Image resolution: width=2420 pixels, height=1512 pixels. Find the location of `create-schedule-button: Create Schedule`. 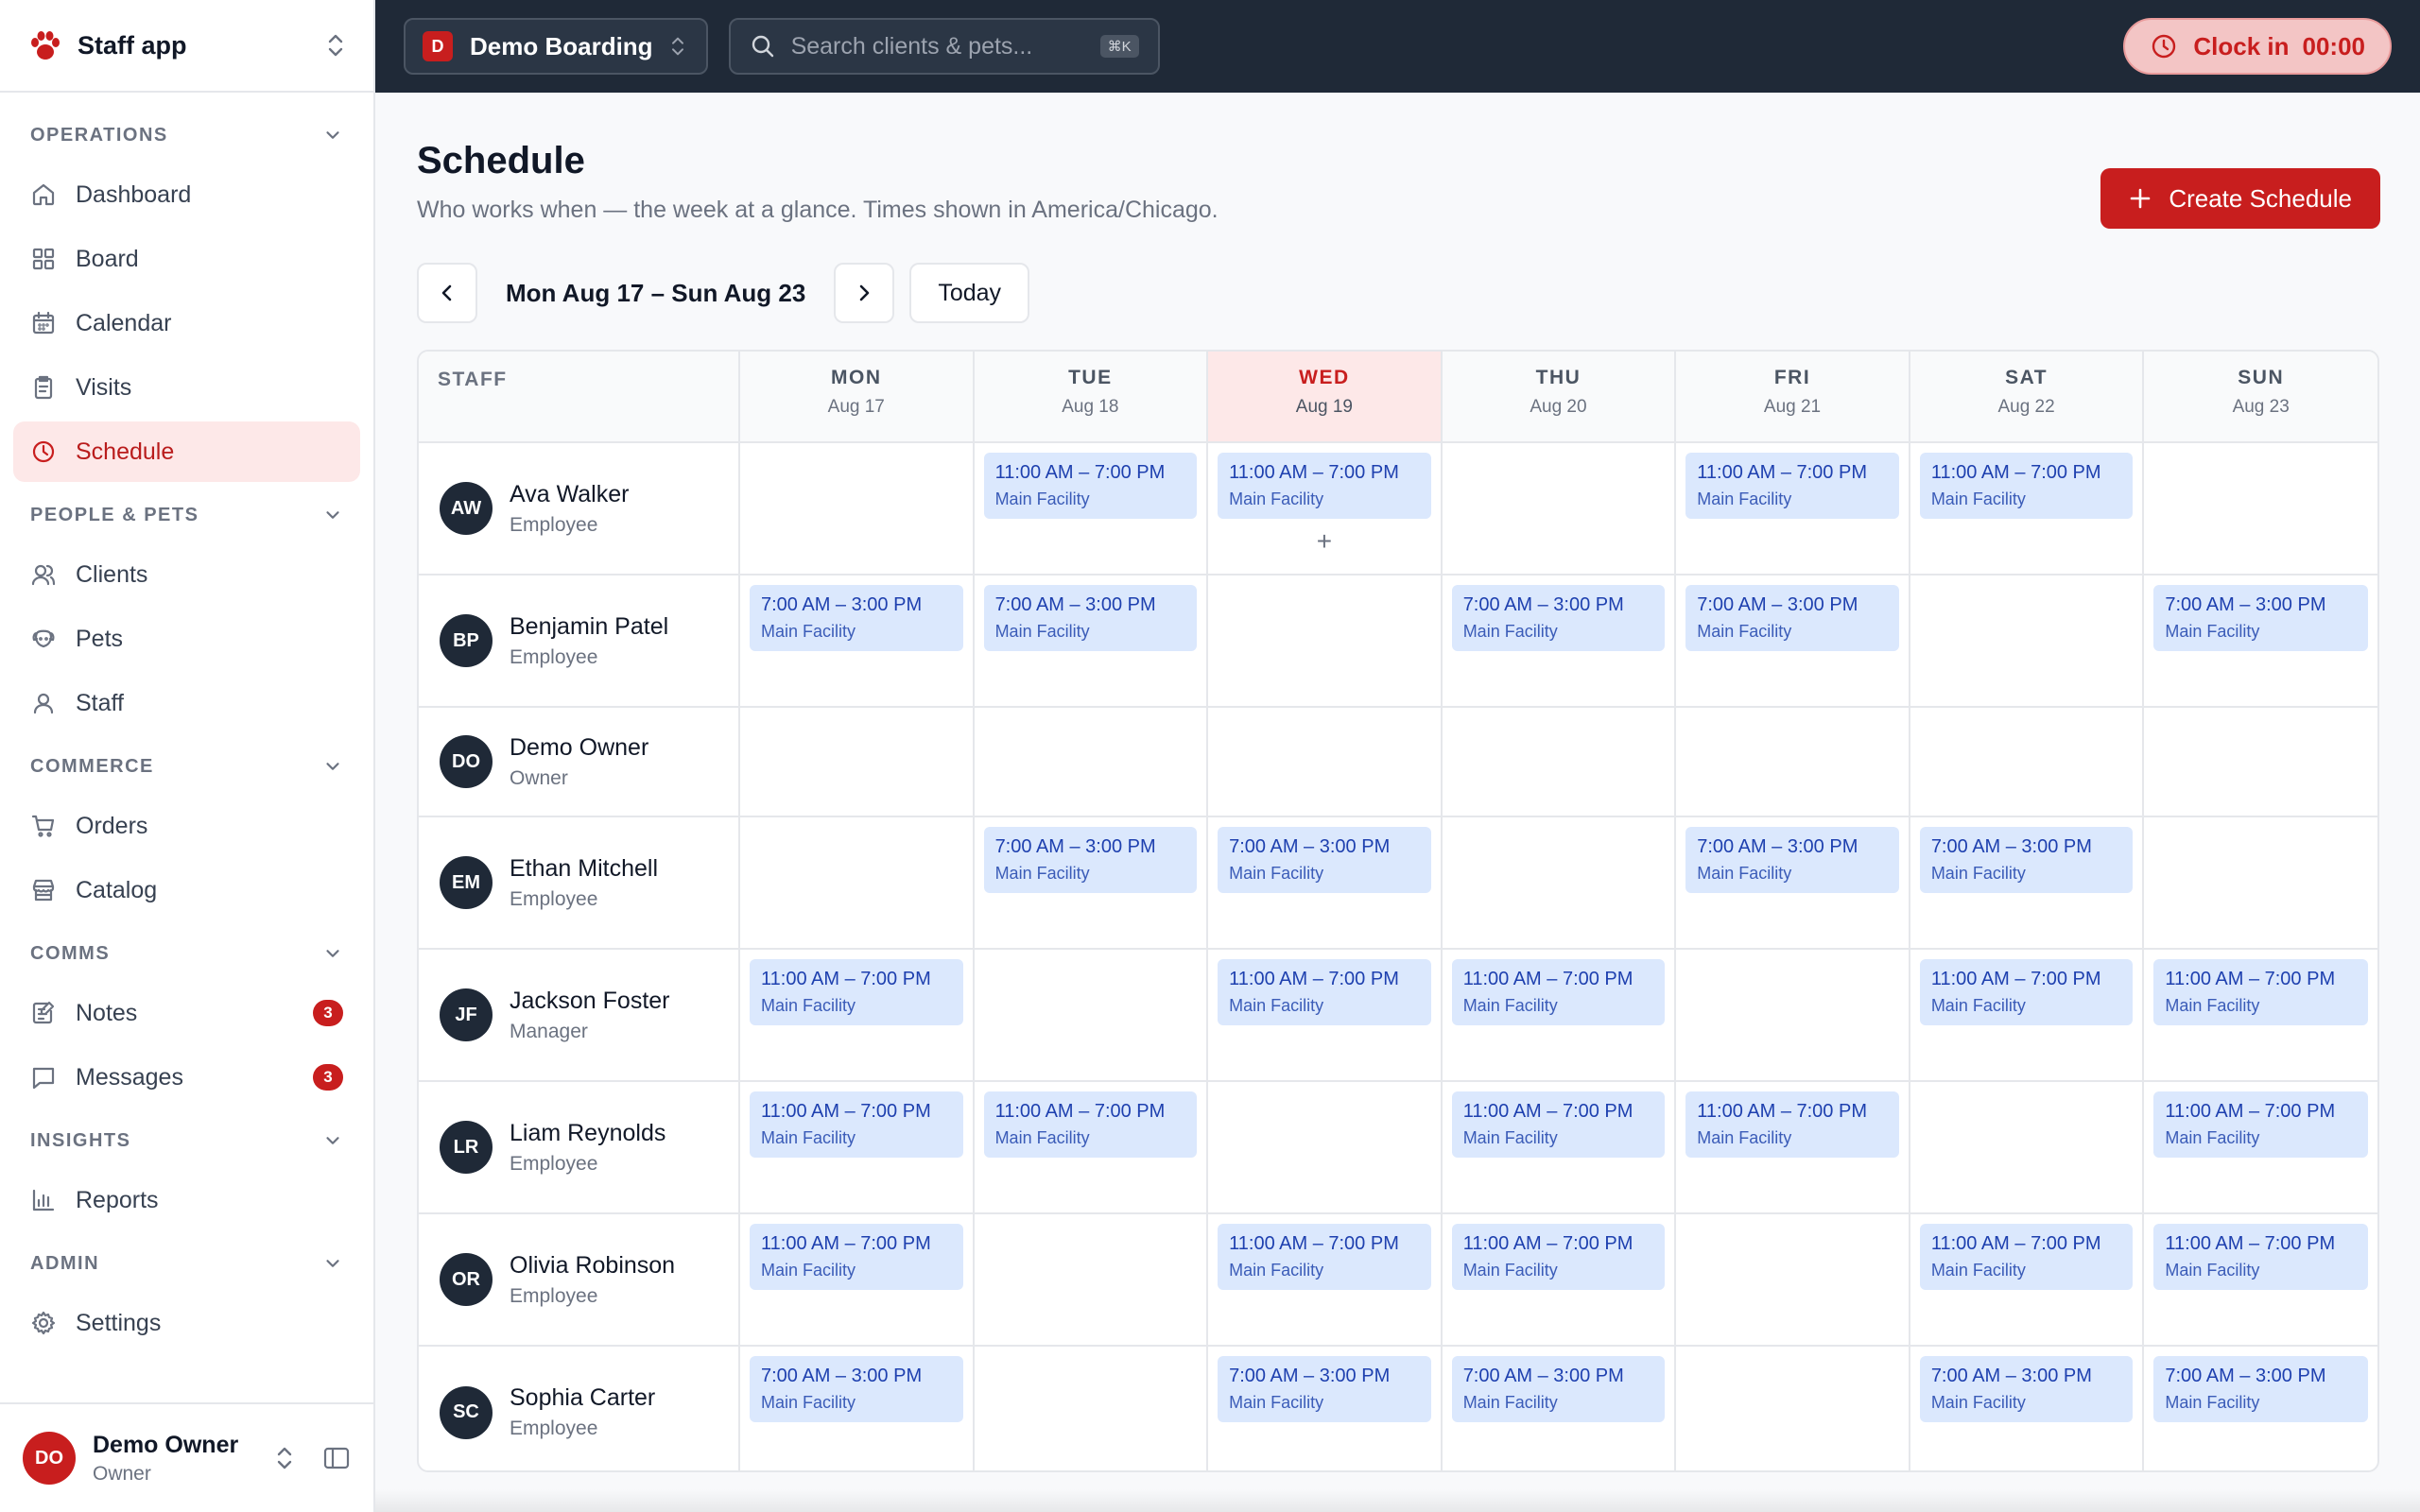

create-schedule-button: Create Schedule is located at coordinates (2240, 198).